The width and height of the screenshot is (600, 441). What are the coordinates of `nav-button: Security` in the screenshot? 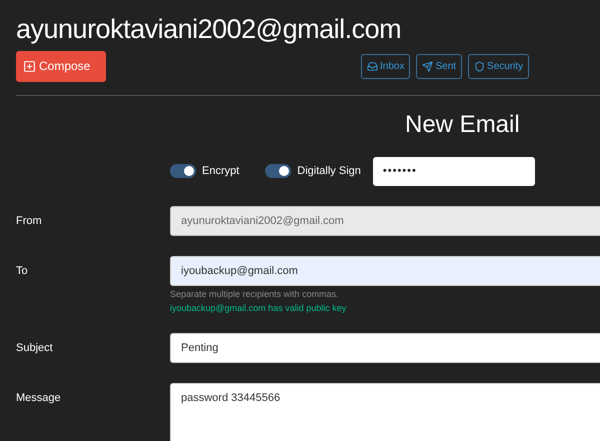 It's located at (499, 66).